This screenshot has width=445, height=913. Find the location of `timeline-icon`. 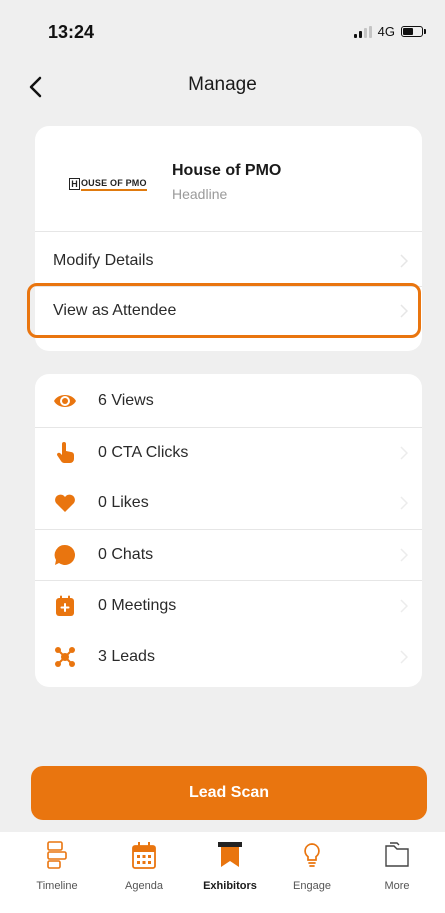

timeline-icon is located at coordinates (57, 855).